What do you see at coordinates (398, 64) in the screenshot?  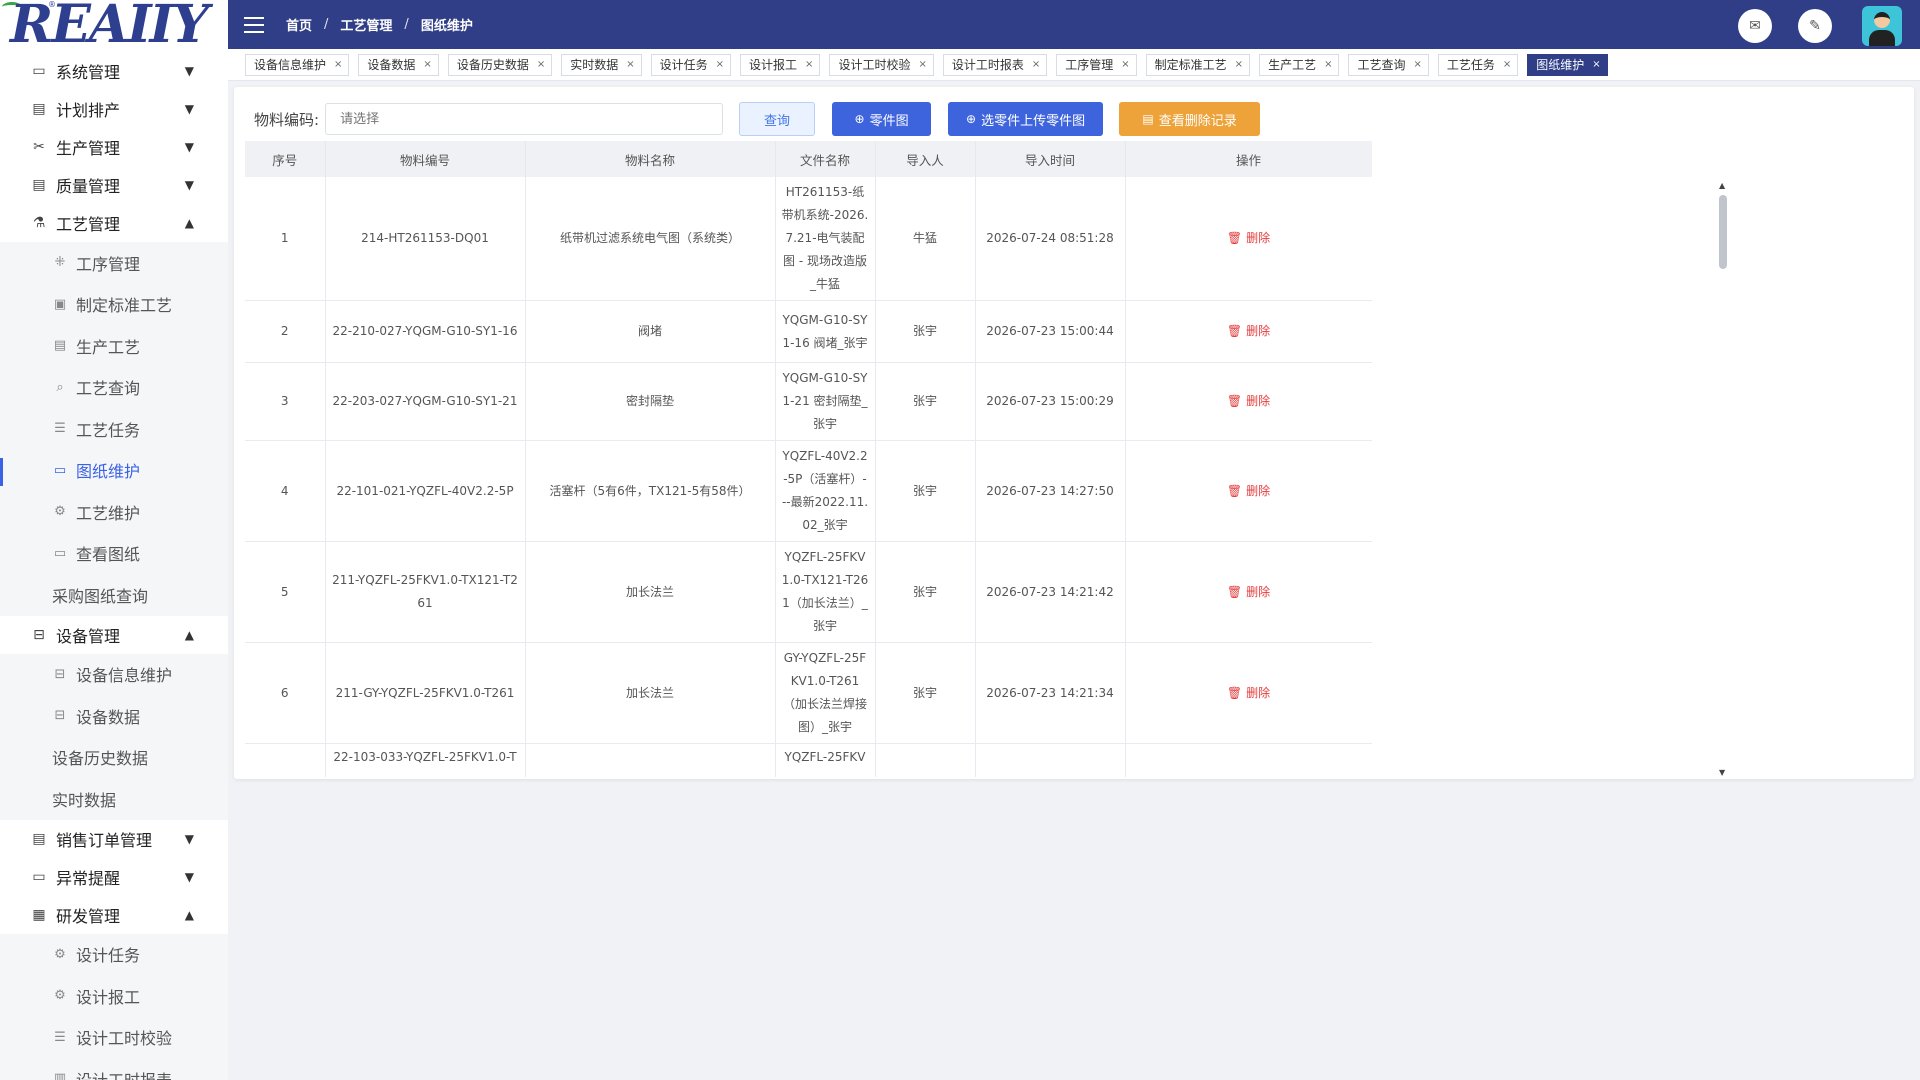 I see `tab-tag: 设备数据 ×` at bounding box center [398, 64].